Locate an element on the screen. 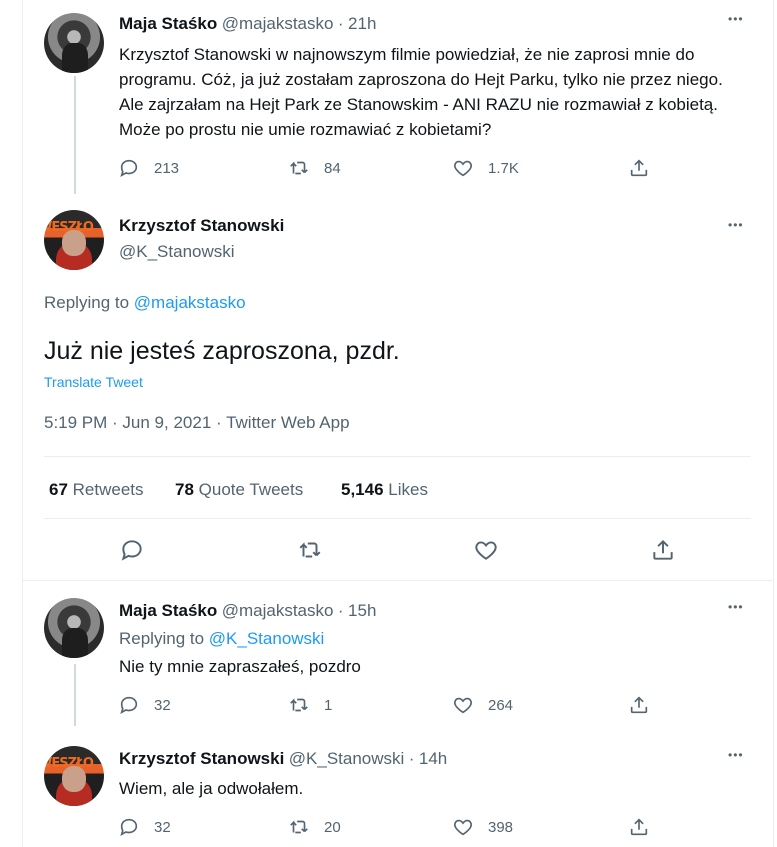 The height and width of the screenshot is (847, 777). retweets-label: Retweets is located at coordinates (108, 489).